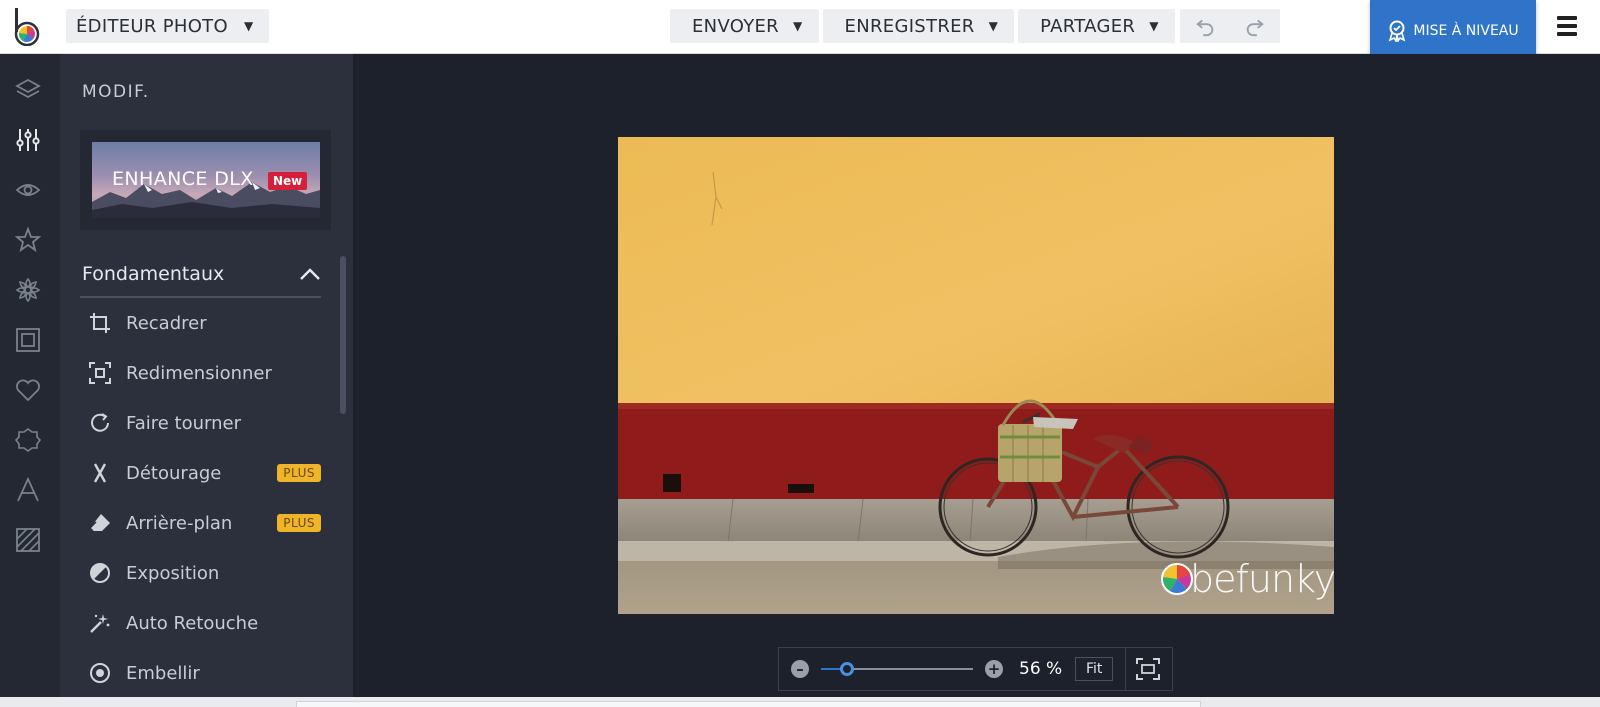  Describe the element at coordinates (909, 26) in the screenshot. I see `save-label: ENREGISTRER` at that location.